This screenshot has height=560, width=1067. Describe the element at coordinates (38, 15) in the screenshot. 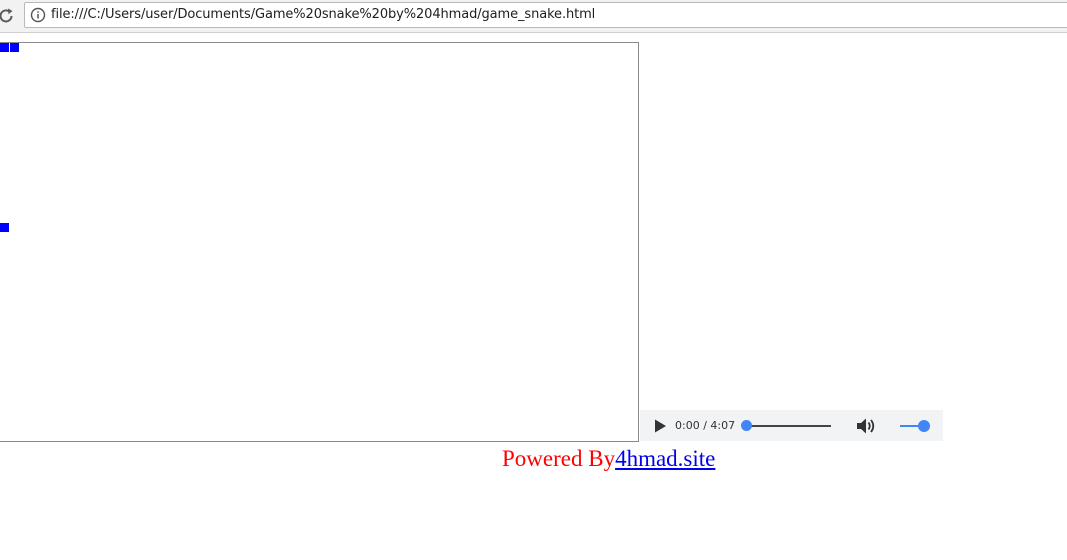

I see `info-icon` at that location.